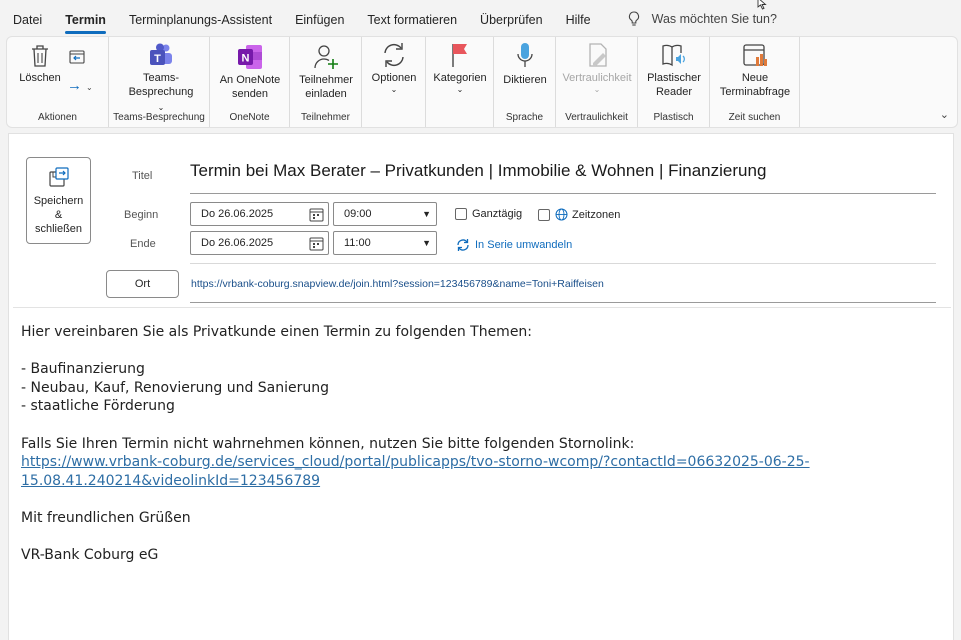  What do you see at coordinates (98, 406) in the screenshot?
I see `body-topic: - staatliche Förderung` at bounding box center [98, 406].